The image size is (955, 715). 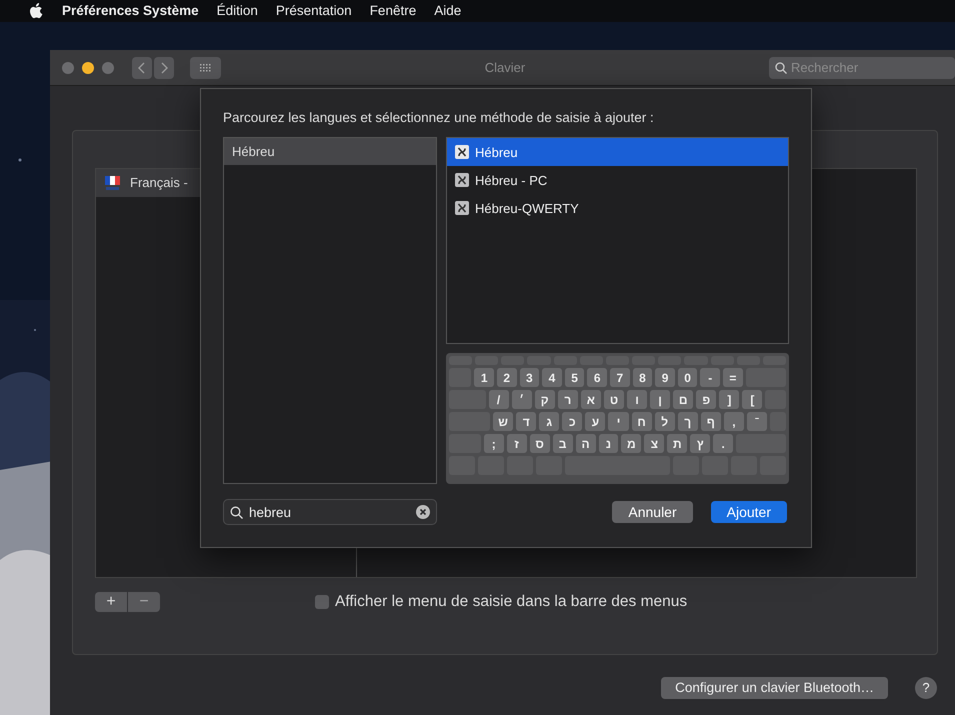 I want to click on search-field: Rechercher, so click(x=862, y=67).